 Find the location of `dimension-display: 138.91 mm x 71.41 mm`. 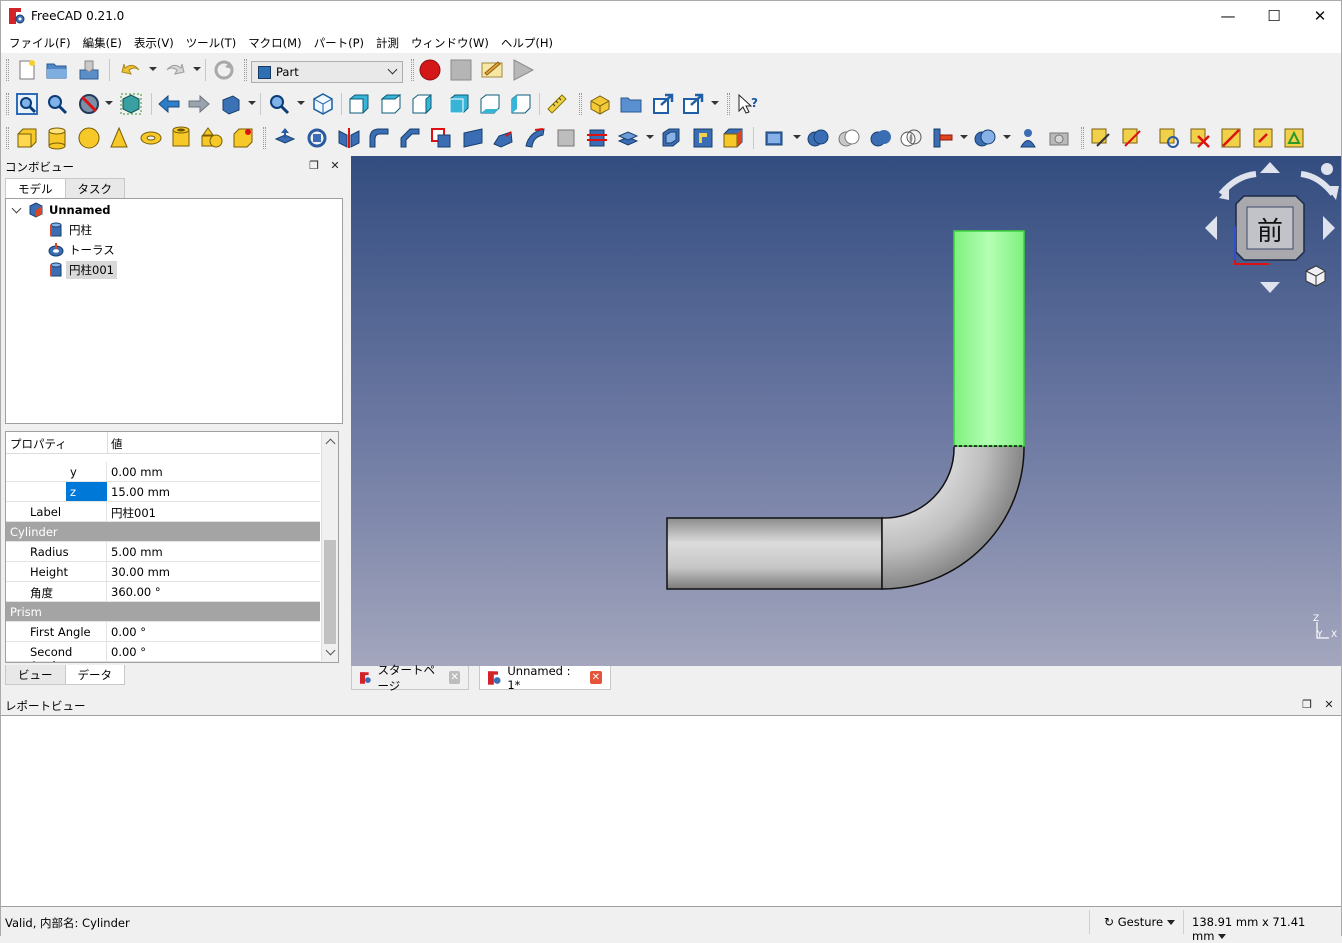

dimension-display: 138.91 mm x 71.41 mm is located at coordinates (1253, 926).